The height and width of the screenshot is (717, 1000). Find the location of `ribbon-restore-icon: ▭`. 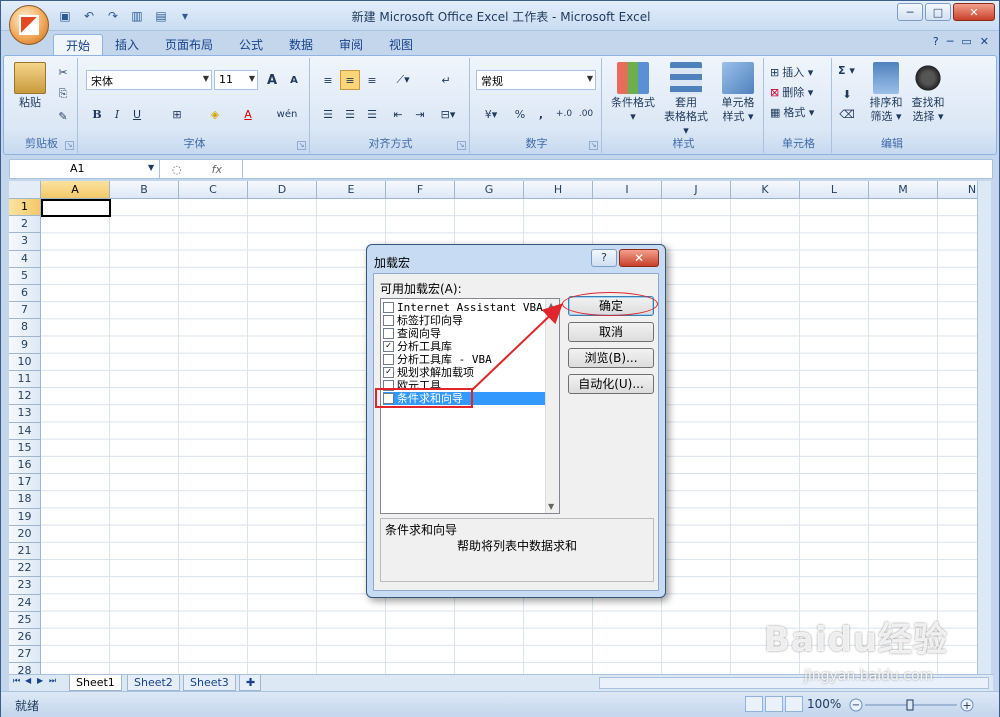

ribbon-restore-icon: ▭ is located at coordinates (966, 41).